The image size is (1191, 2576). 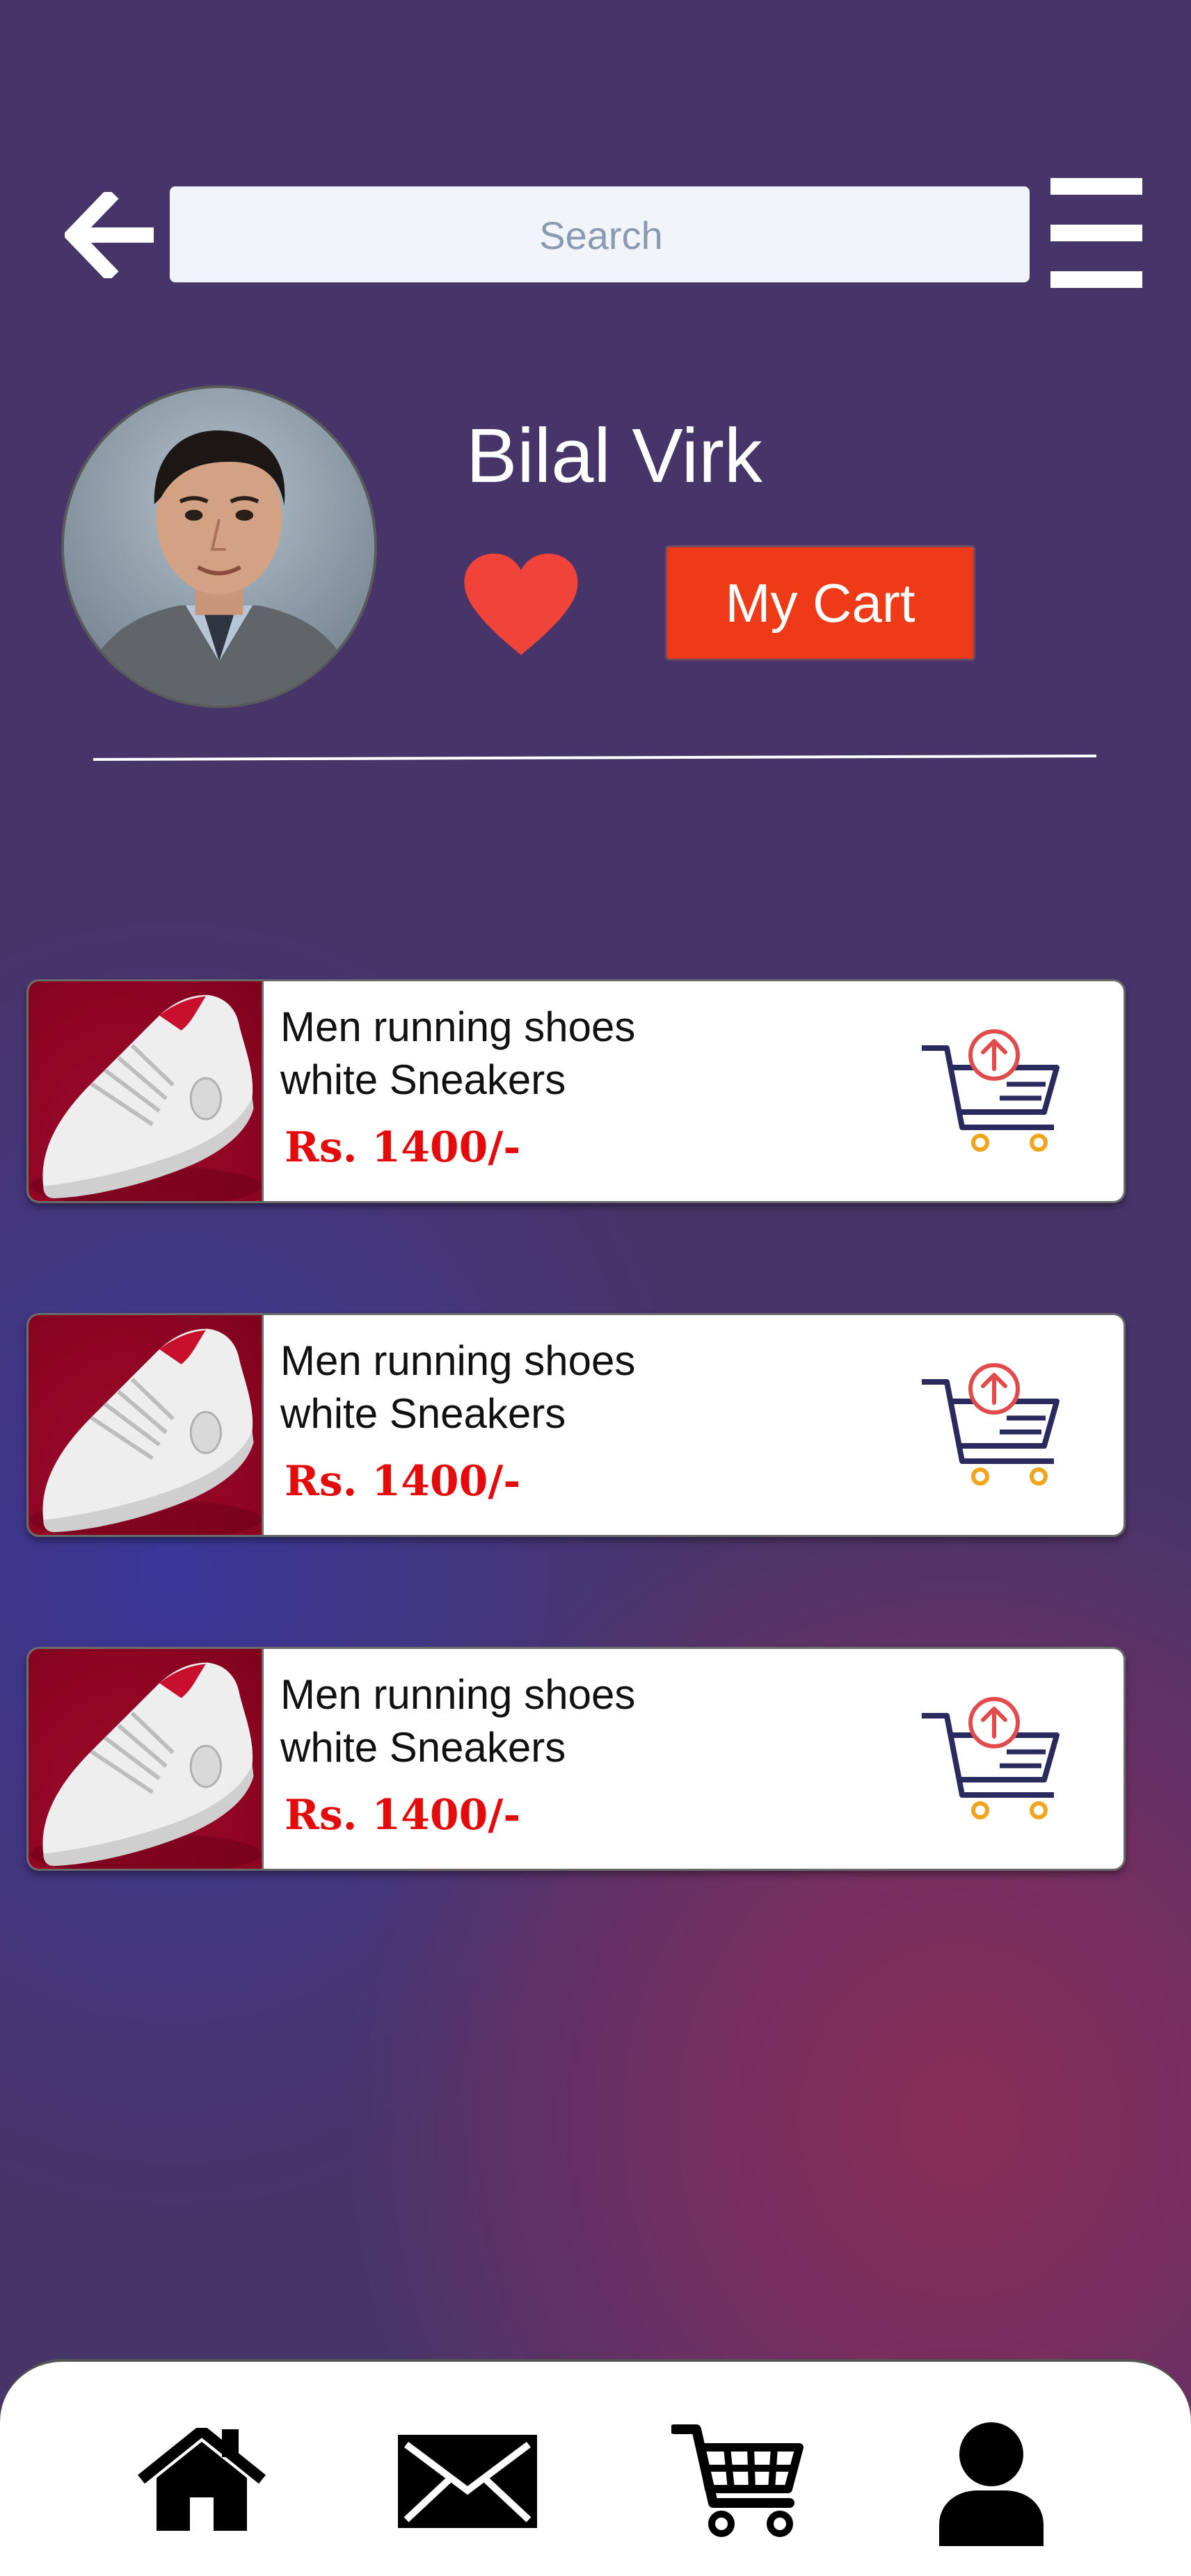 I want to click on nav-home, so click(x=202, y=2480).